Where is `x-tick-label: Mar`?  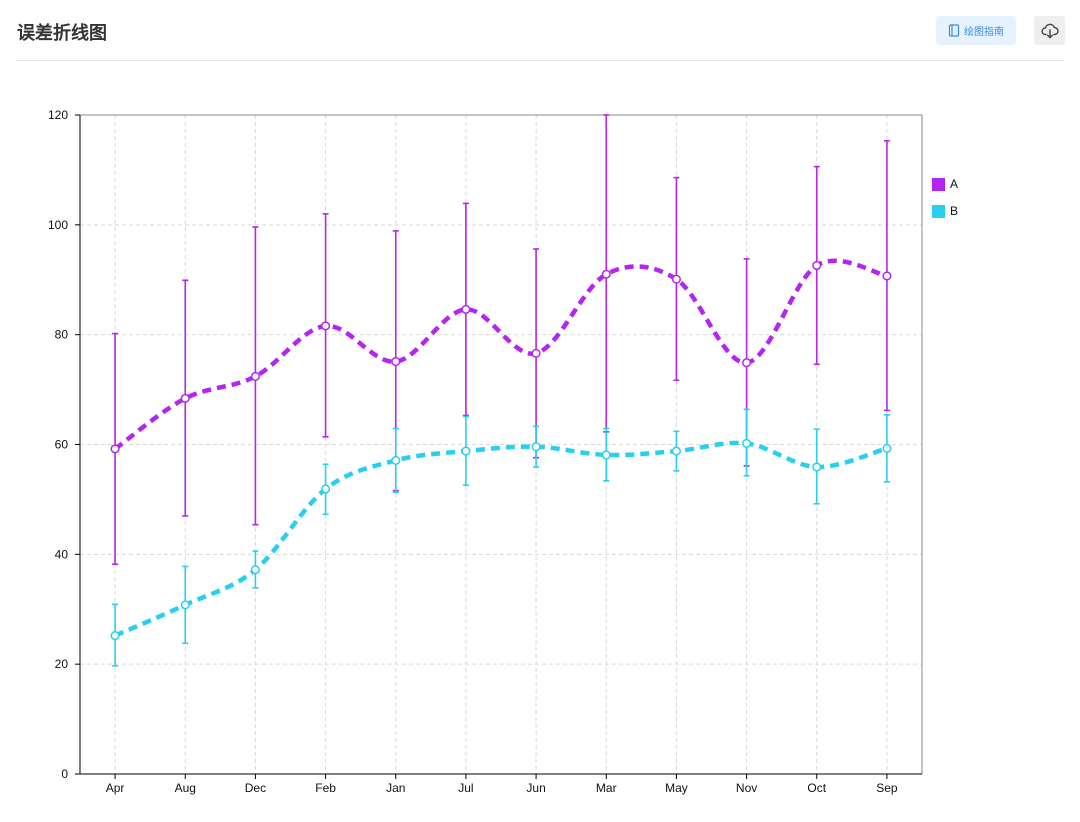
x-tick-label: Mar is located at coordinates (606, 788).